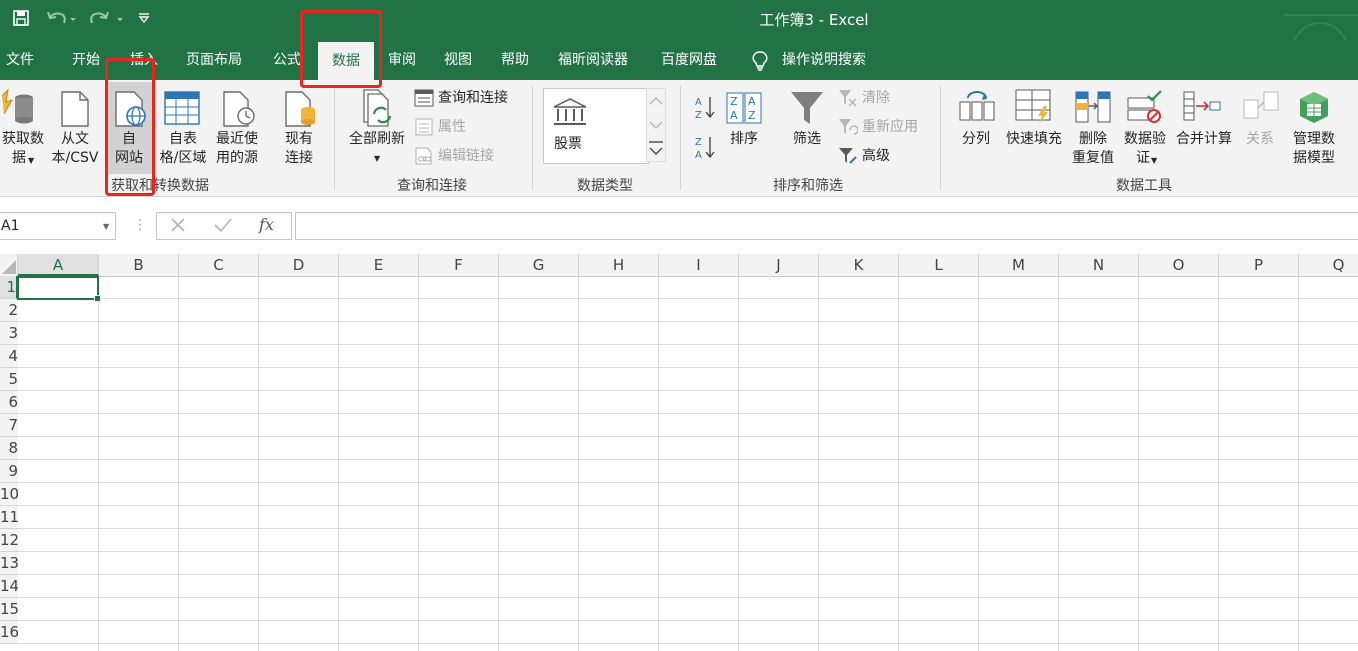 This screenshot has width=1358, height=651. Describe the element at coordinates (9, 586) in the screenshot. I see `row-header: 14` at that location.